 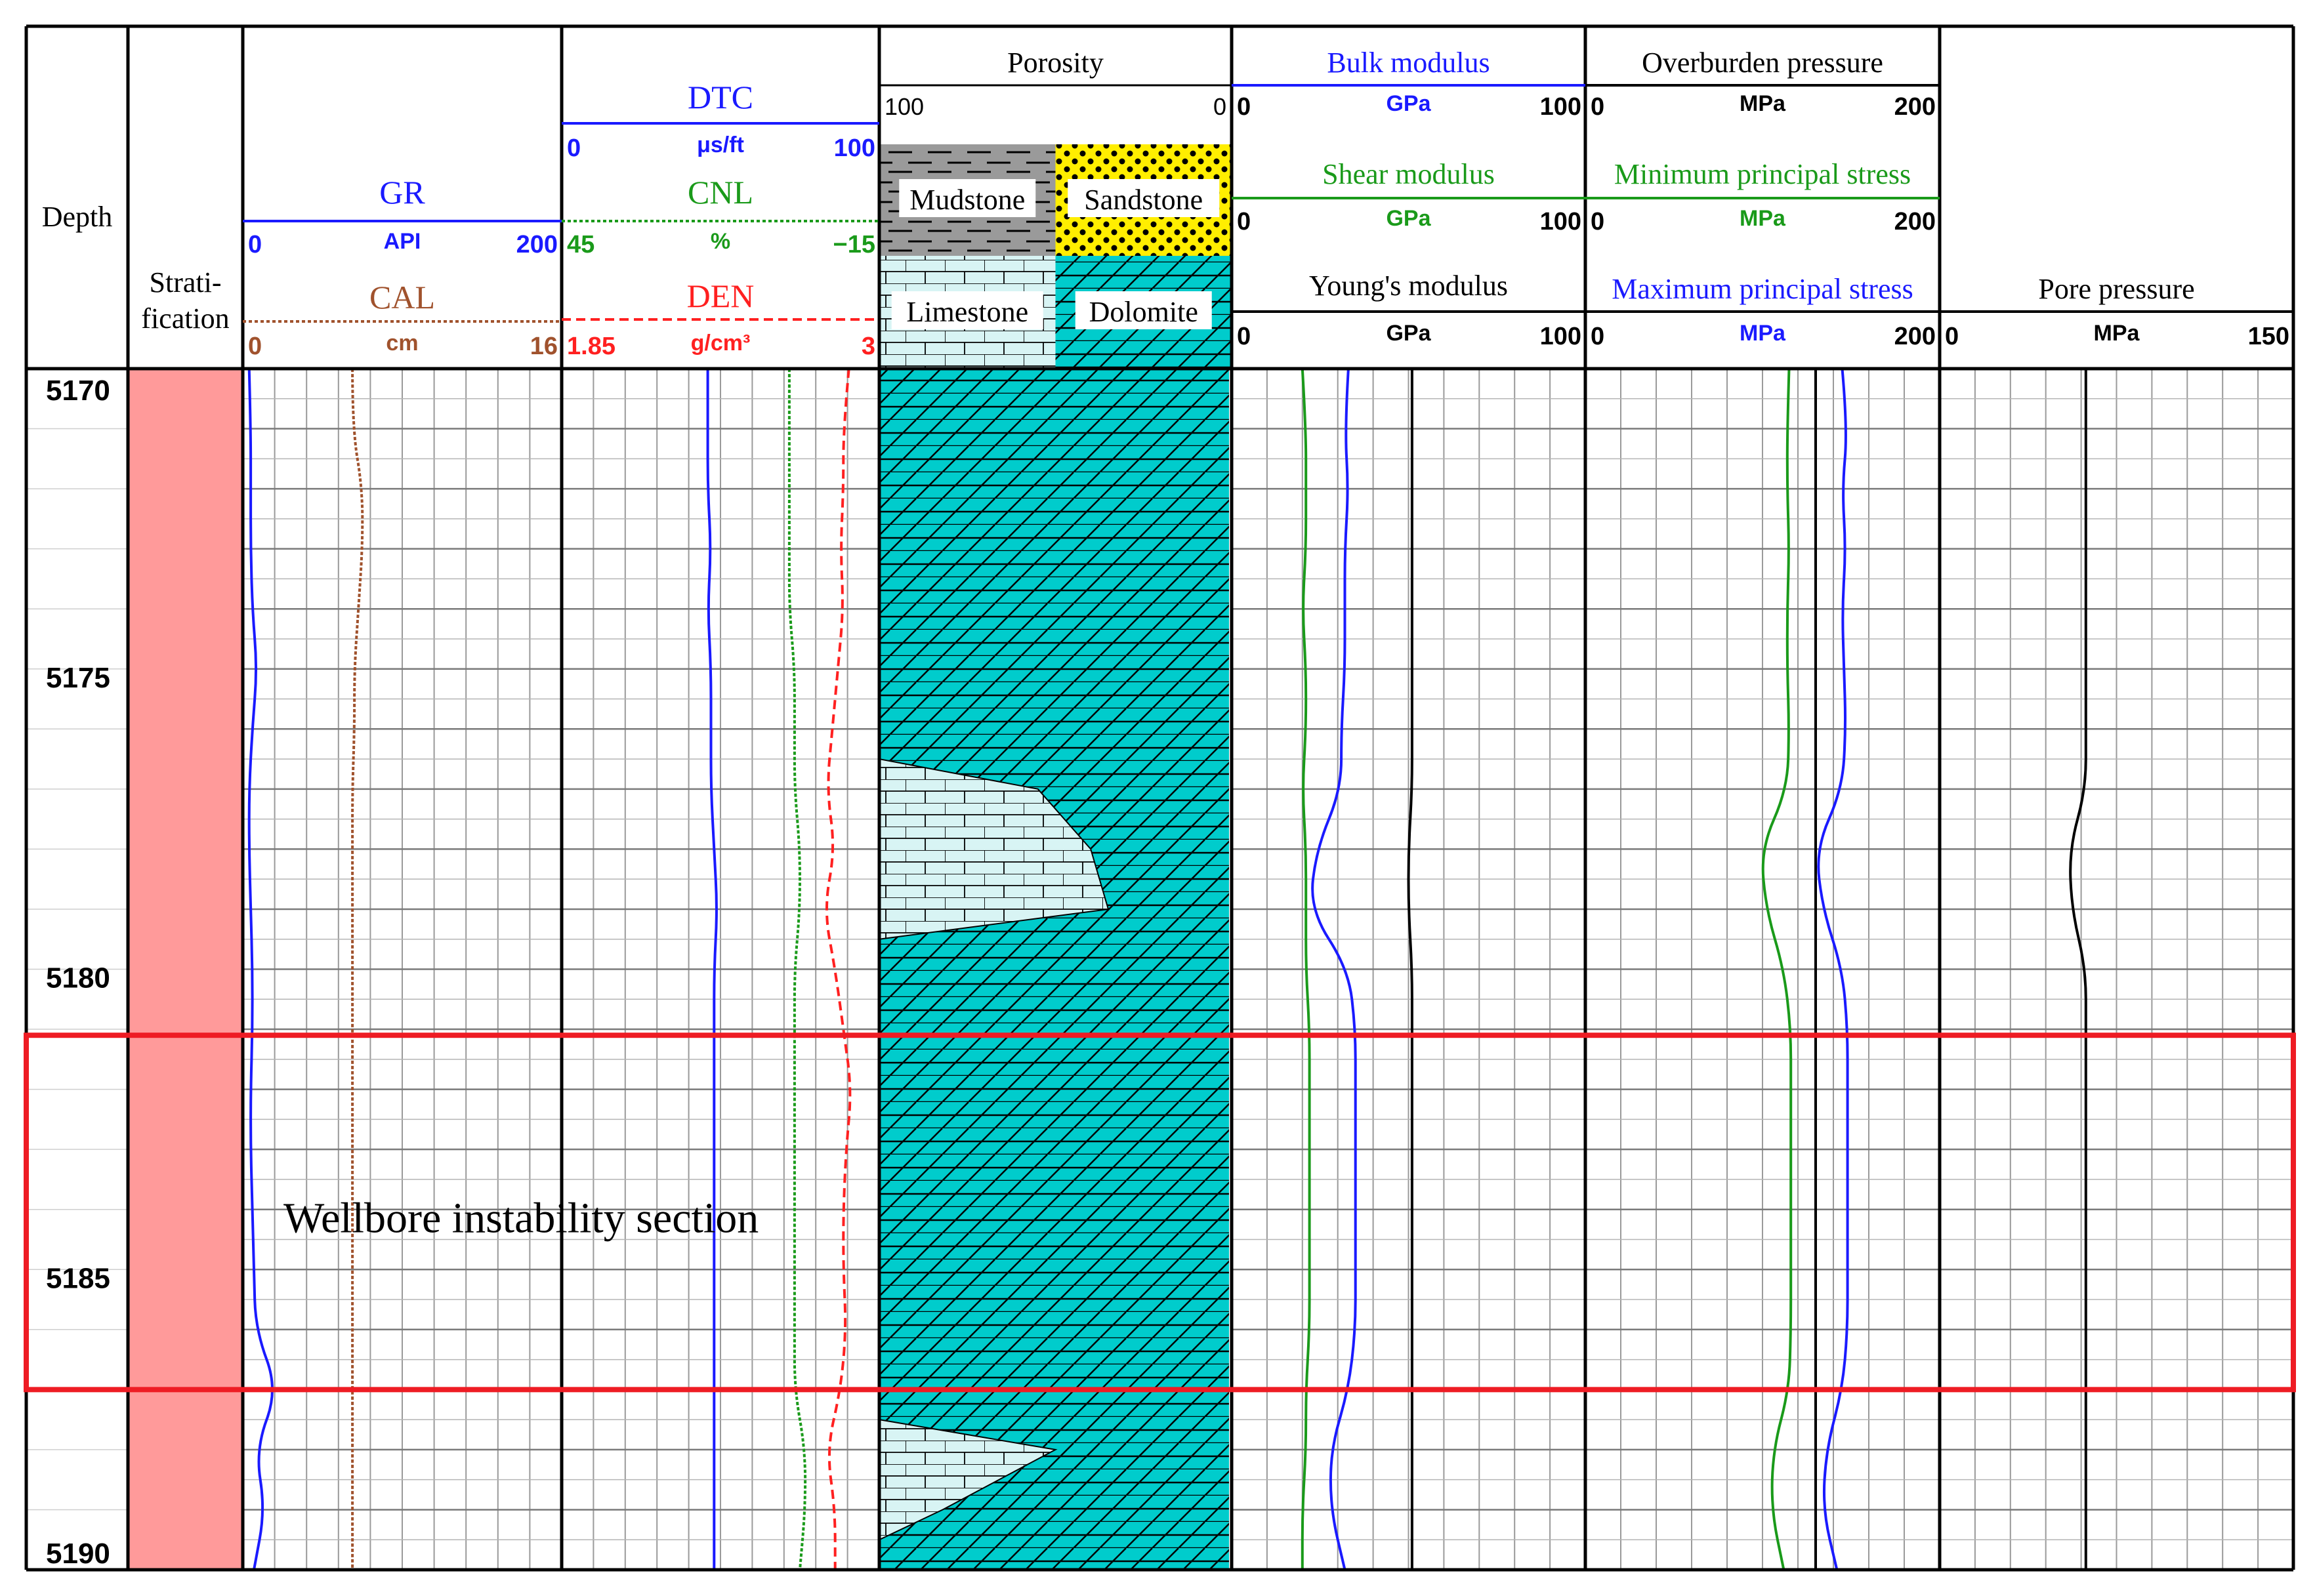 What do you see at coordinates (521, 1218) in the screenshot?
I see `annotation-label: Wellbore instability section` at bounding box center [521, 1218].